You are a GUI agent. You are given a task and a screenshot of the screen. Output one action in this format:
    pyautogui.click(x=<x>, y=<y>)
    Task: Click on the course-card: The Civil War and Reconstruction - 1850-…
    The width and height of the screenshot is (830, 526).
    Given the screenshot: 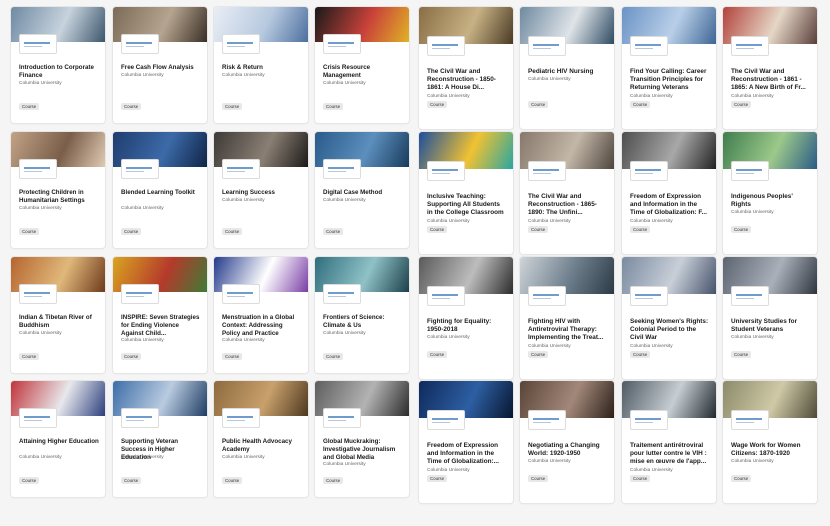 What is the action you would take?
    pyautogui.click(x=466, y=68)
    